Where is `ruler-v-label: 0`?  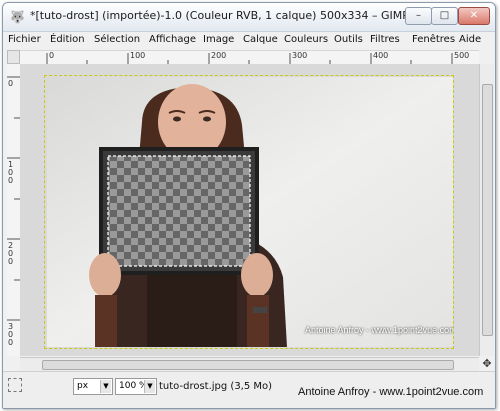
ruler-v-label: 0 is located at coordinates (11, 83).